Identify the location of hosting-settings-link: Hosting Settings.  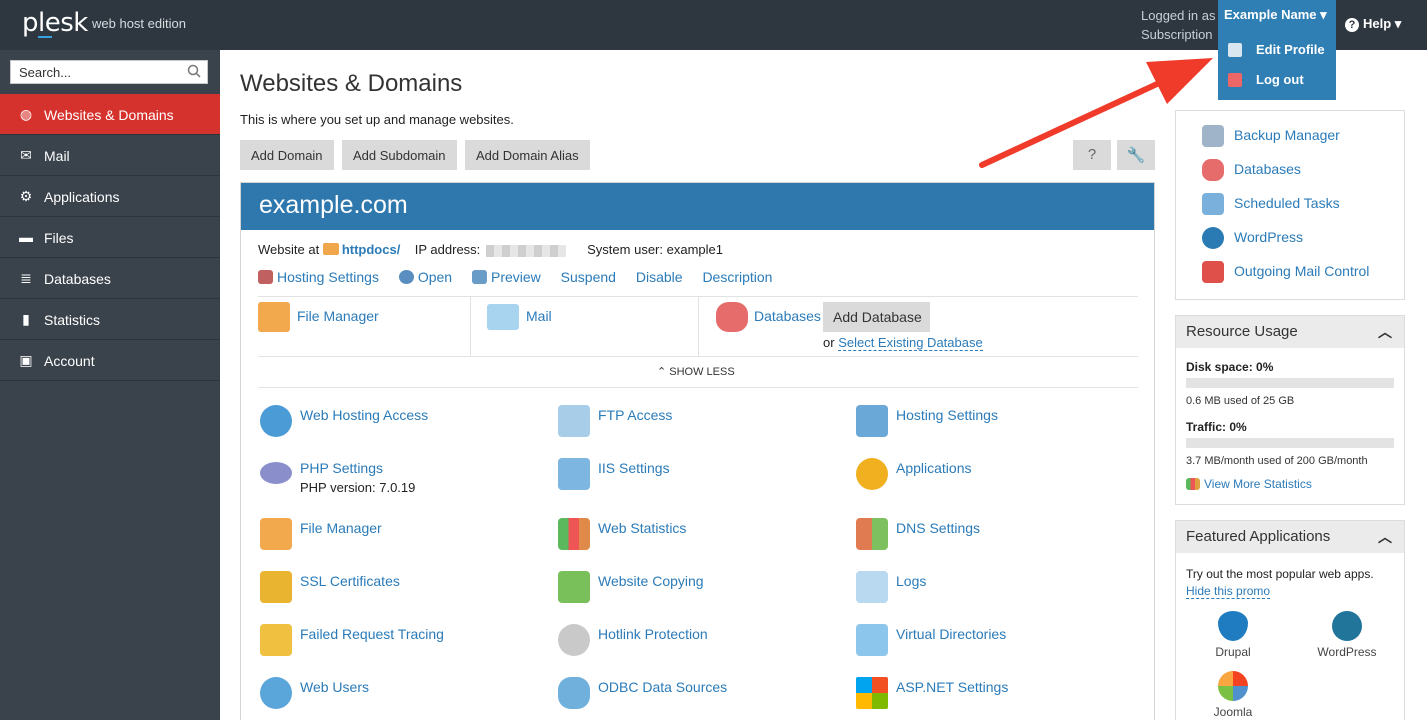
(318, 277).